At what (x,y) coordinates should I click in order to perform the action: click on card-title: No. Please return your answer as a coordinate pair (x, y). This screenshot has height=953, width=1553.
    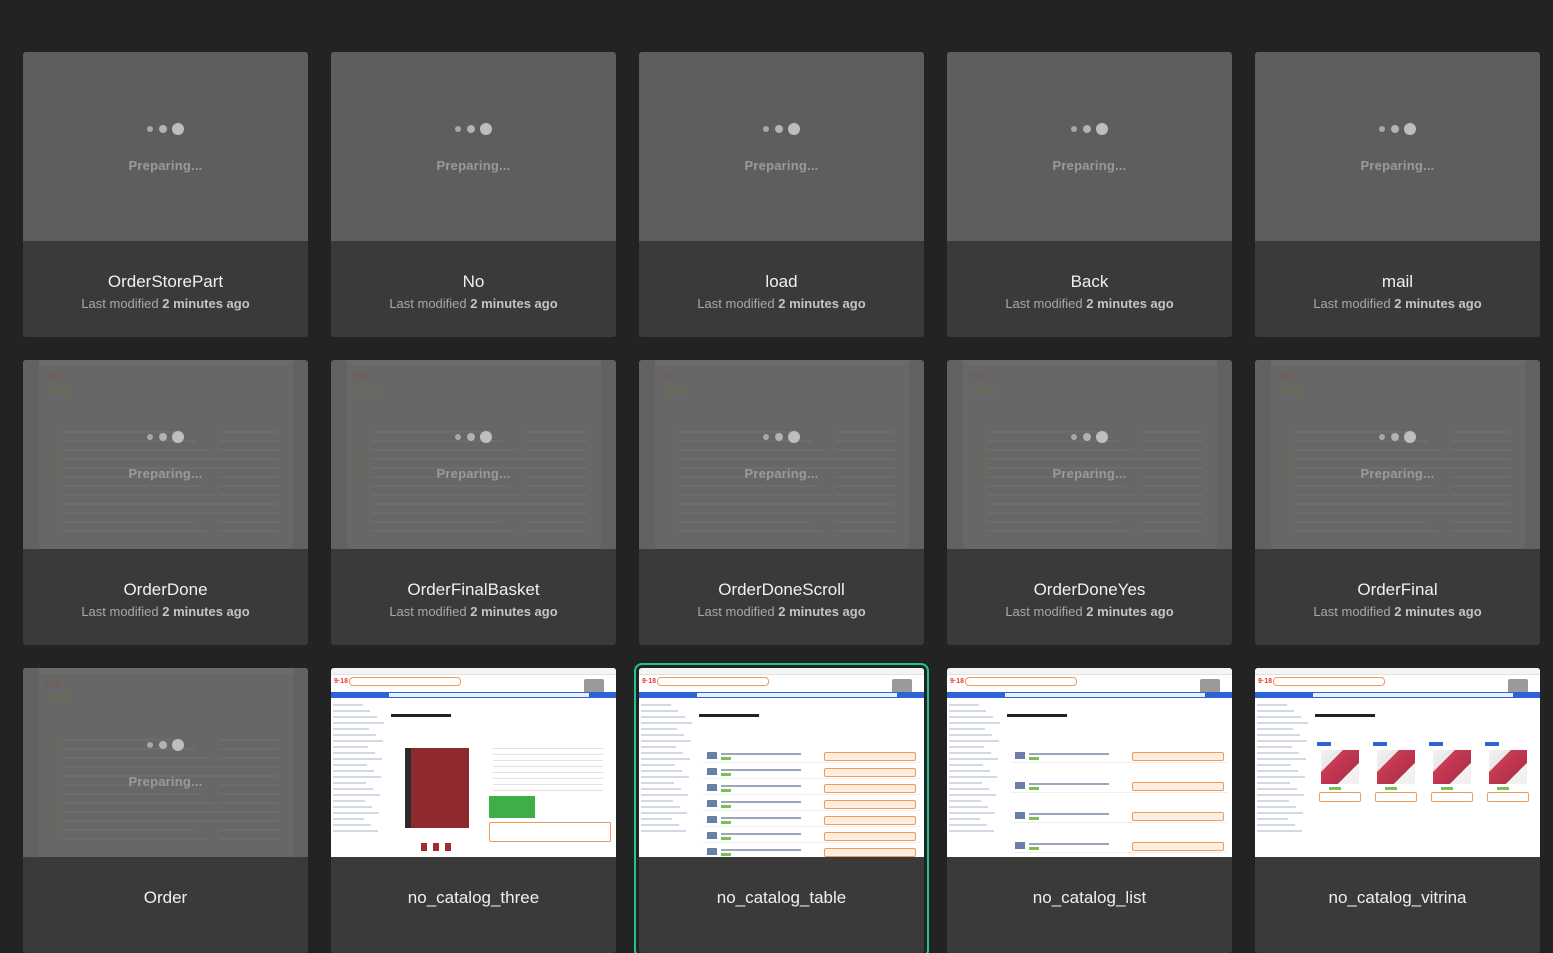
    Looking at the image, I should click on (473, 281).